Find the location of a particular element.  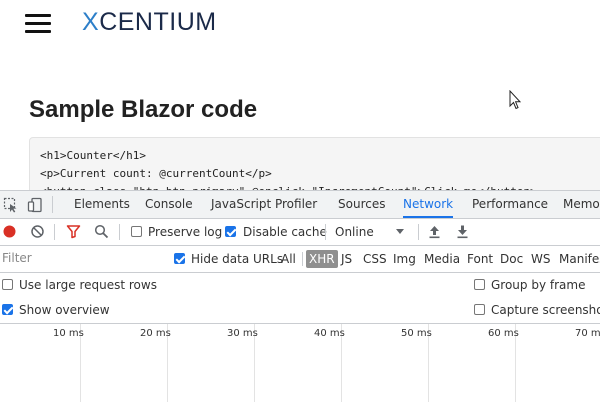

filter-divider is located at coordinates (302, 259).